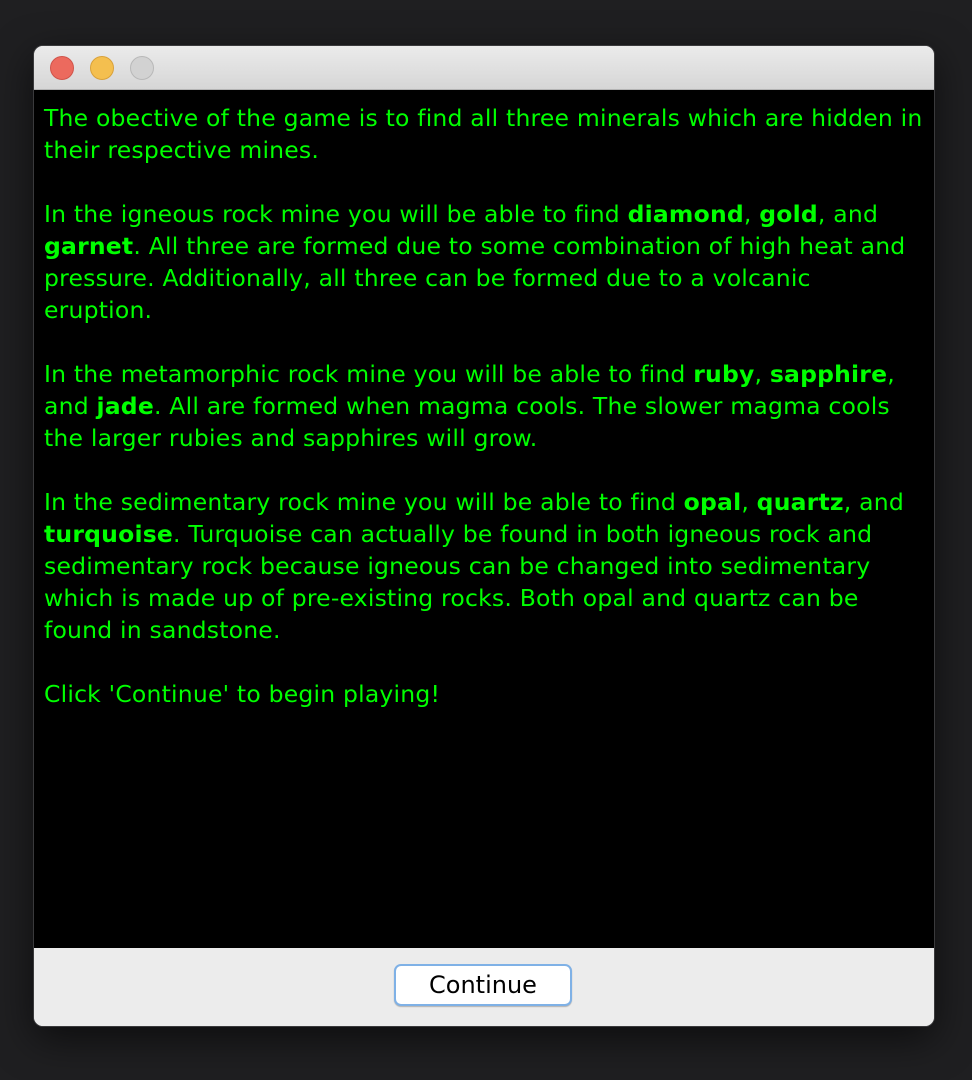 Image resolution: width=972 pixels, height=1080 pixels. Describe the element at coordinates (102, 68) in the screenshot. I see `minimize-window-button` at that location.